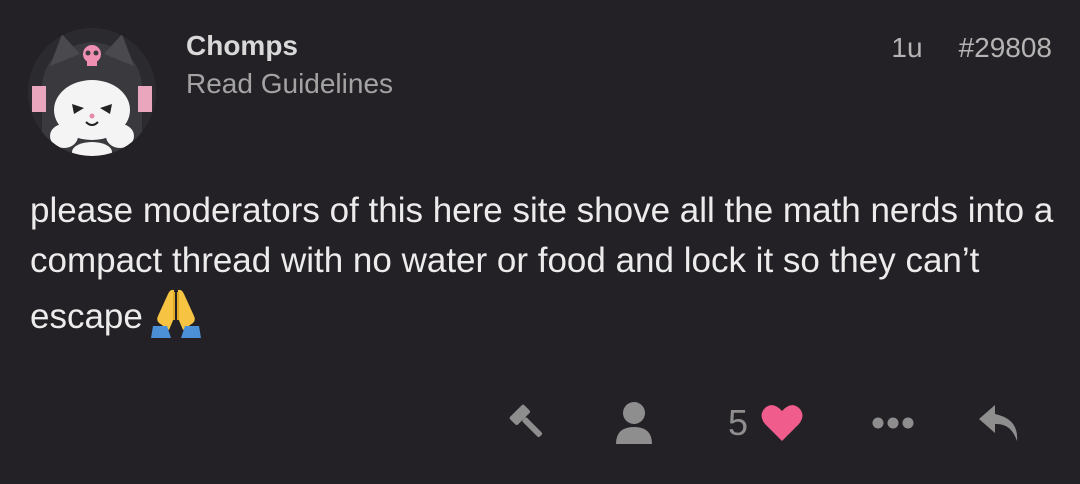  I want to click on folded-hands-emoji, so click(176, 319).